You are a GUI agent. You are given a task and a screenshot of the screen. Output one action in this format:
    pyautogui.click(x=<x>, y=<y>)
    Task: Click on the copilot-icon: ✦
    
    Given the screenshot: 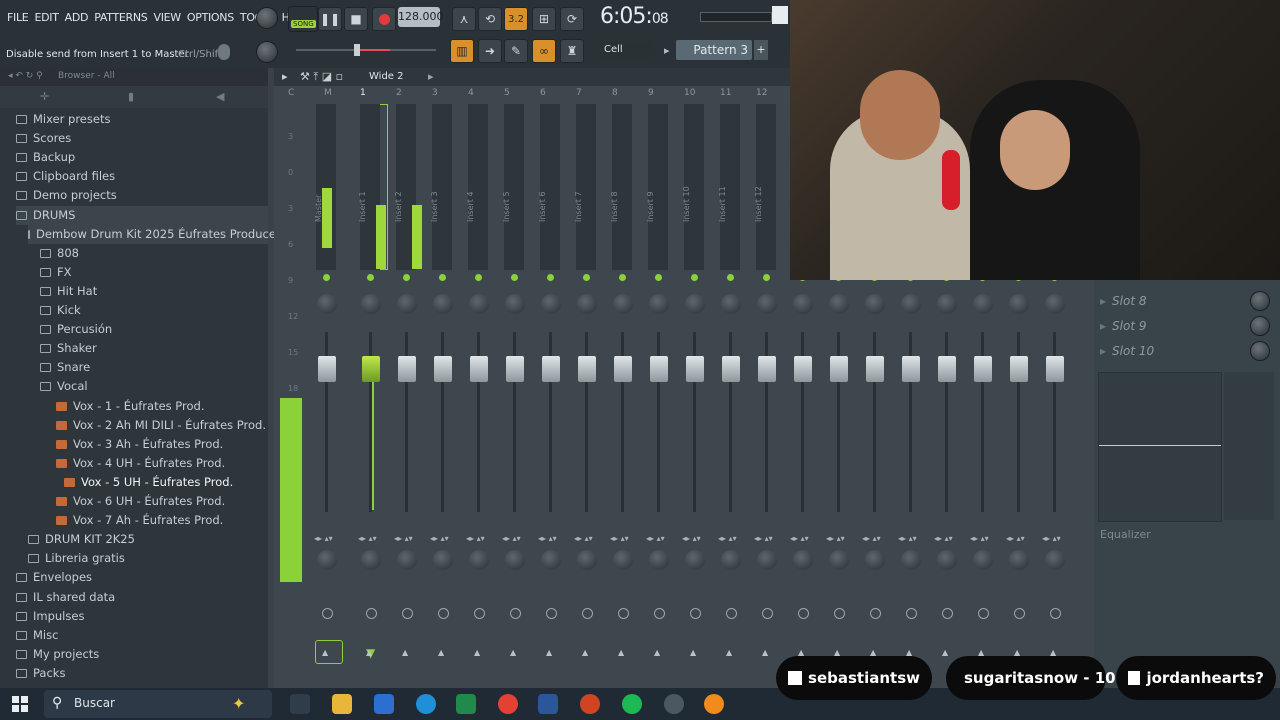 What is the action you would take?
    pyautogui.click(x=238, y=703)
    